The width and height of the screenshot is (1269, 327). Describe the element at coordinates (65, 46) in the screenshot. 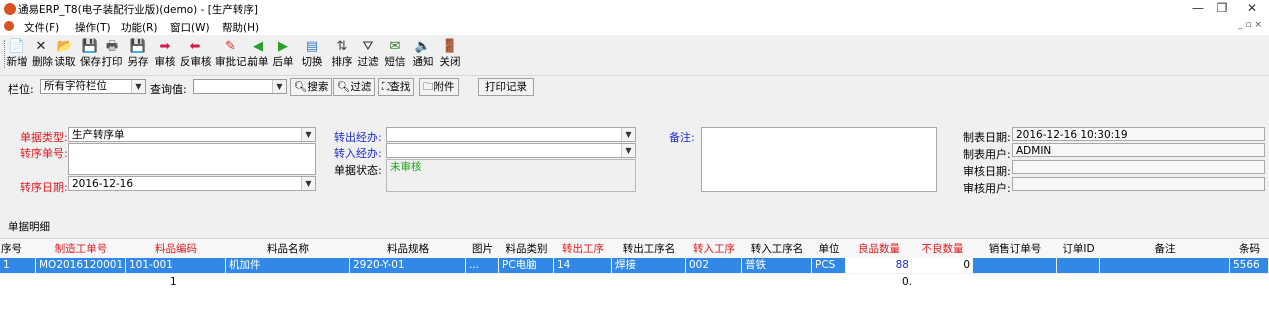

I see `open-folder-icon: 📂` at that location.